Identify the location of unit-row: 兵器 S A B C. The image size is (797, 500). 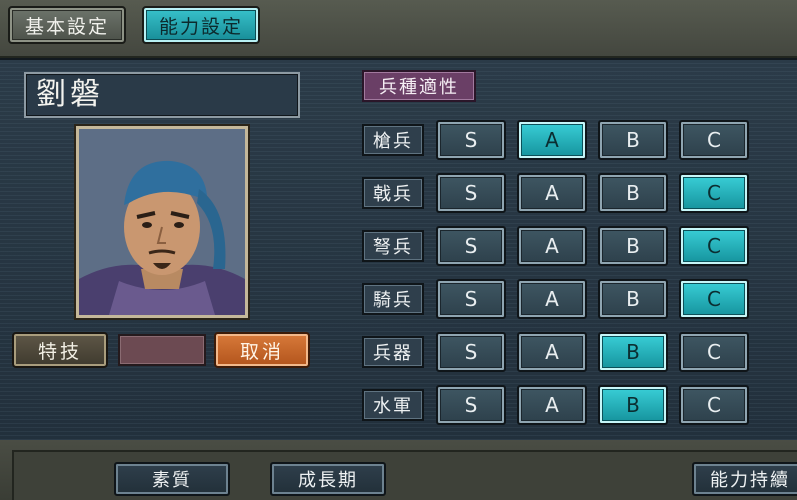
(572, 352).